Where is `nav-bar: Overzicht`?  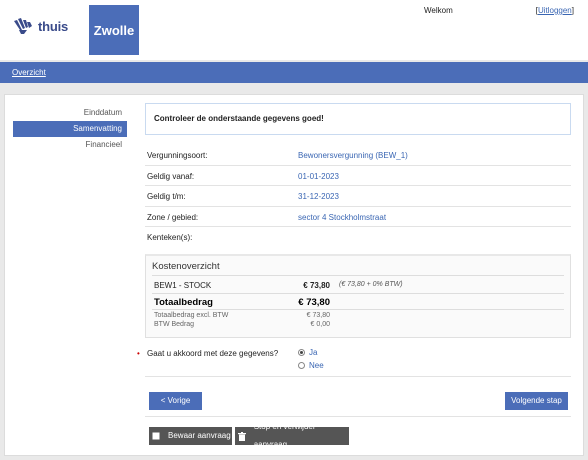
nav-bar: Overzicht is located at coordinates (294, 72).